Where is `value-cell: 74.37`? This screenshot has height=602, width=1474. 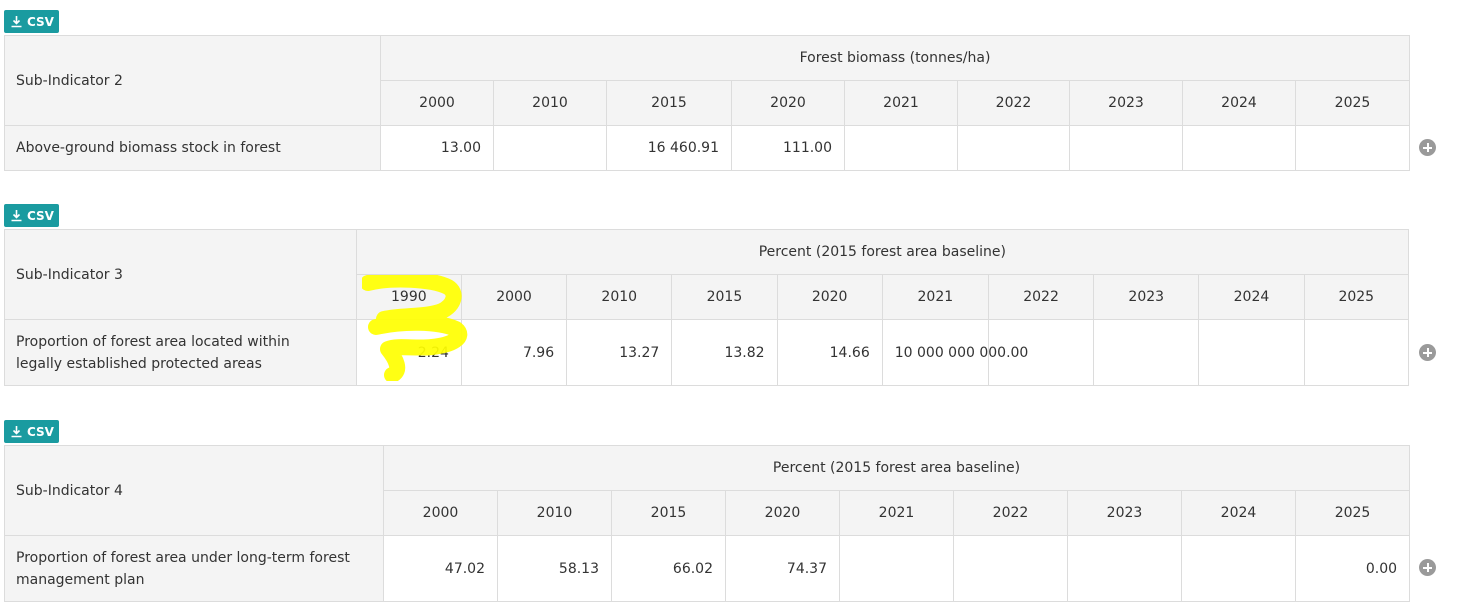 value-cell: 74.37 is located at coordinates (782, 568).